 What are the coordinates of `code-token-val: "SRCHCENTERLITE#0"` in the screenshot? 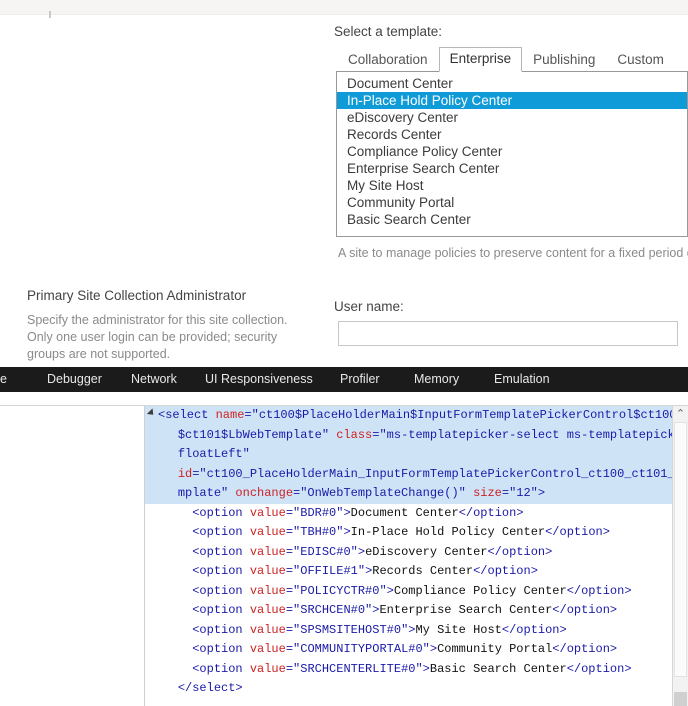 It's located at (358, 668).